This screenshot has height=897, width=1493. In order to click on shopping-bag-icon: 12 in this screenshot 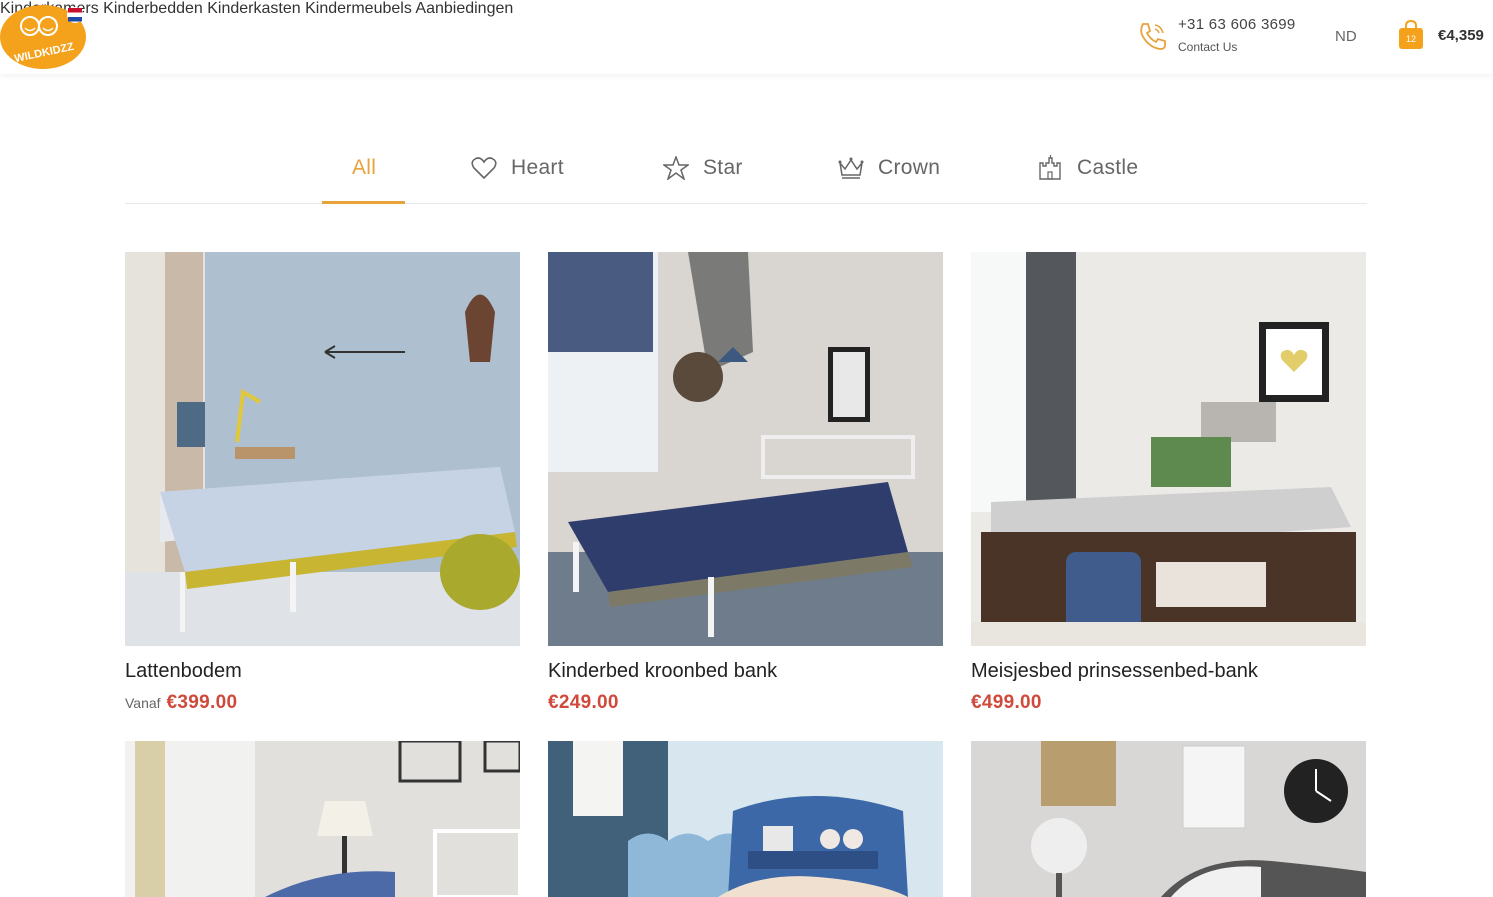, I will do `click(1411, 34)`.